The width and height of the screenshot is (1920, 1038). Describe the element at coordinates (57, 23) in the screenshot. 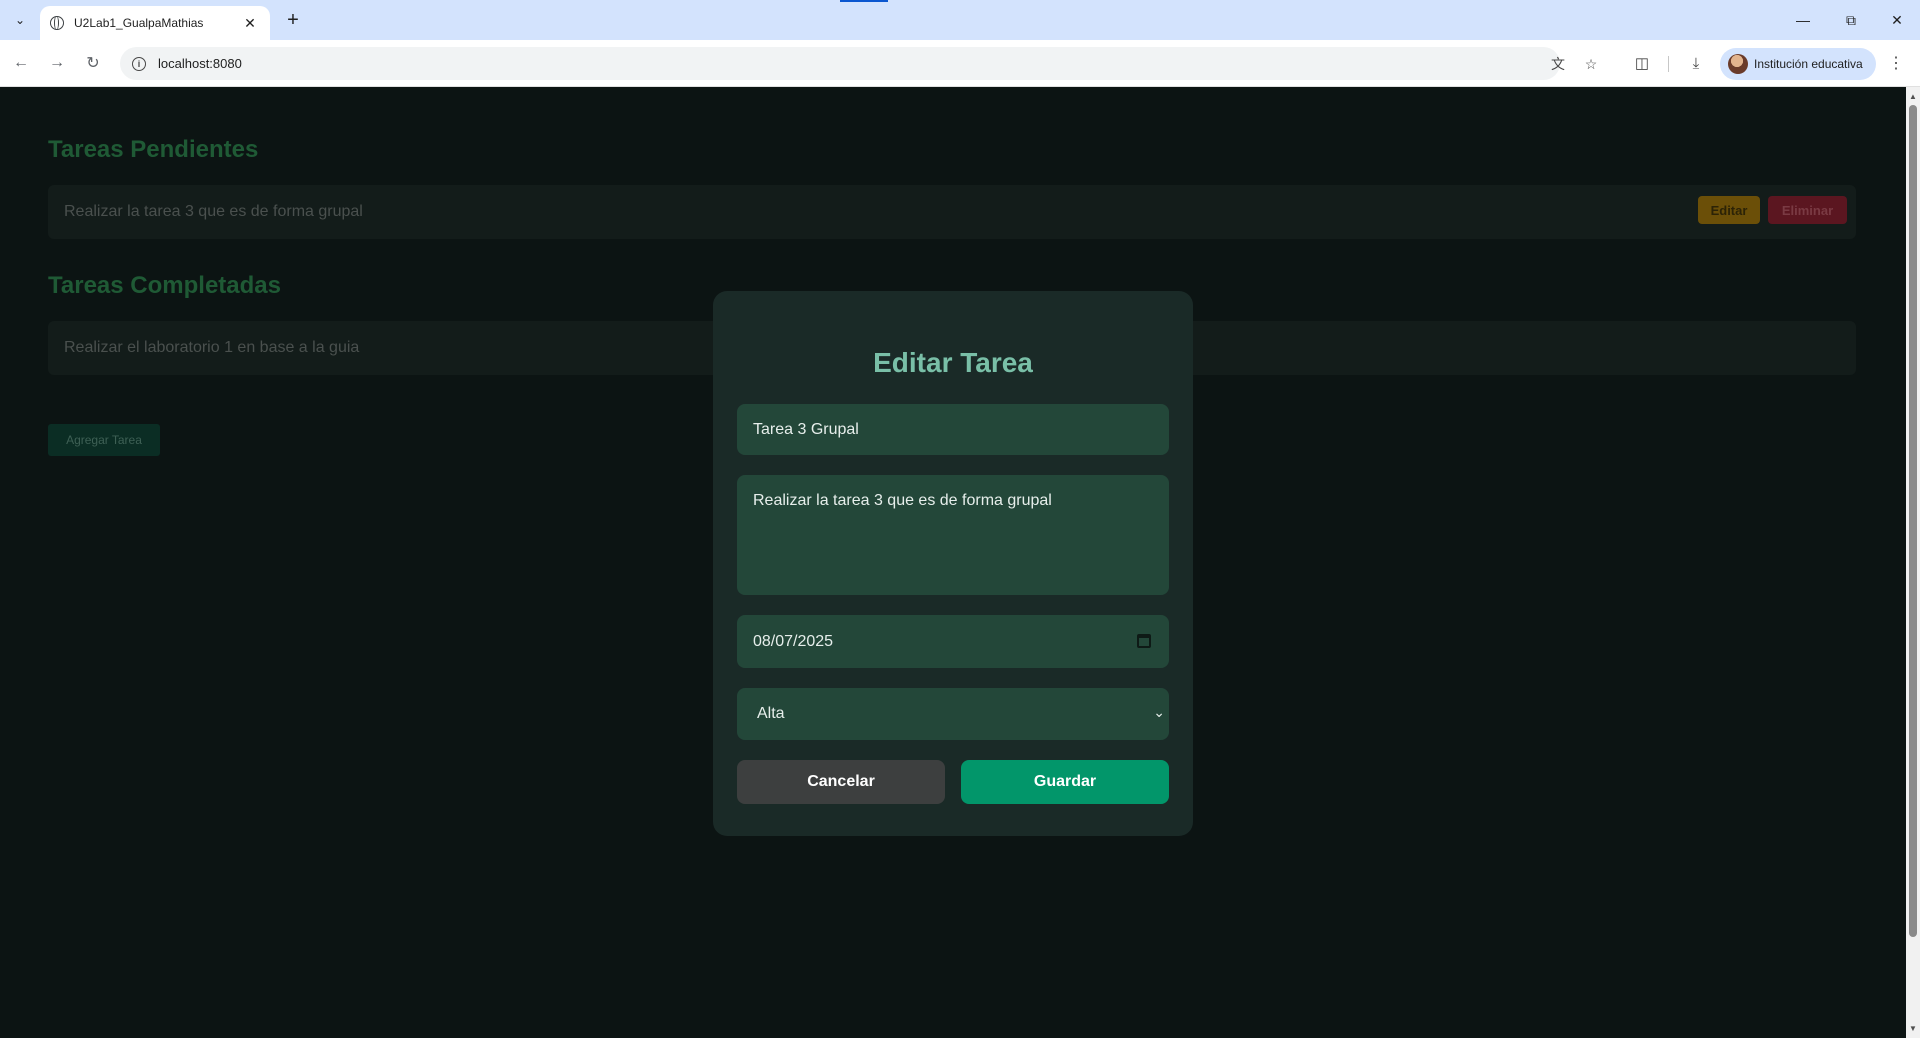

I see `globe-icon` at that location.